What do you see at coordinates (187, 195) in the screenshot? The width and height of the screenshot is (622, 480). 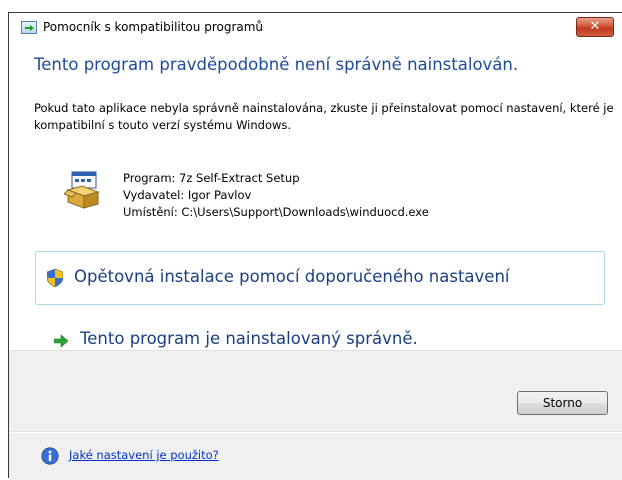 I see `program-publisher: Vydavatel: Igor Pavlov` at bounding box center [187, 195].